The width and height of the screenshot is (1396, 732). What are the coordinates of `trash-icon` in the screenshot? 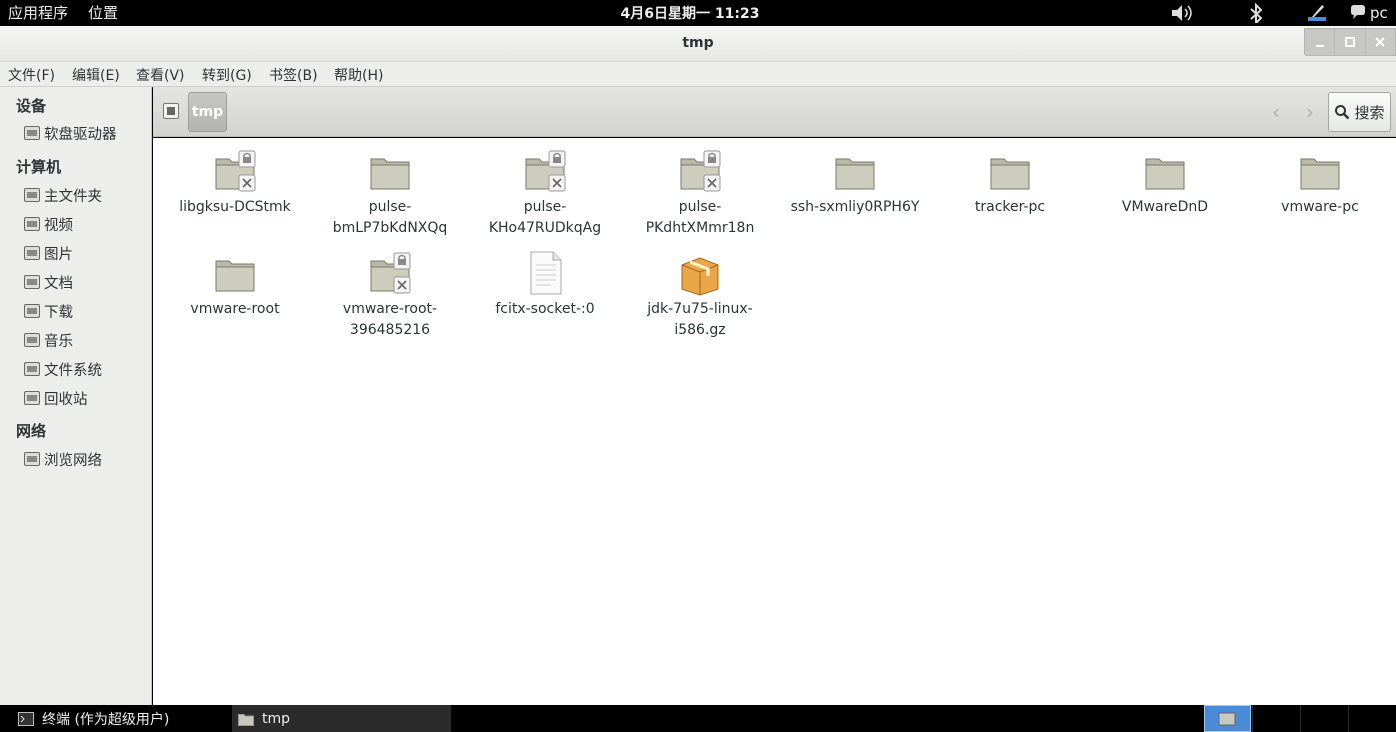 It's located at (32, 398).